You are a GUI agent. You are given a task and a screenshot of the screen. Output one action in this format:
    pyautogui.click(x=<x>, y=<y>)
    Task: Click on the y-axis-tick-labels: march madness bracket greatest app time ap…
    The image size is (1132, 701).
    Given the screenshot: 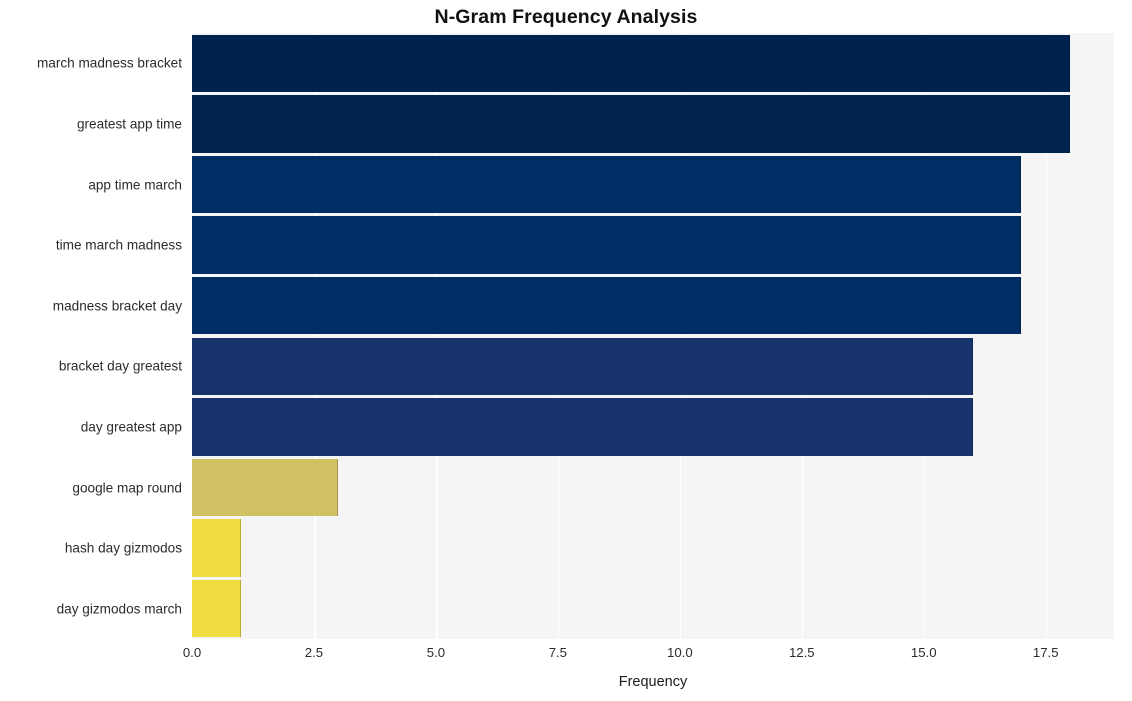 What is the action you would take?
    pyautogui.click(x=91, y=336)
    